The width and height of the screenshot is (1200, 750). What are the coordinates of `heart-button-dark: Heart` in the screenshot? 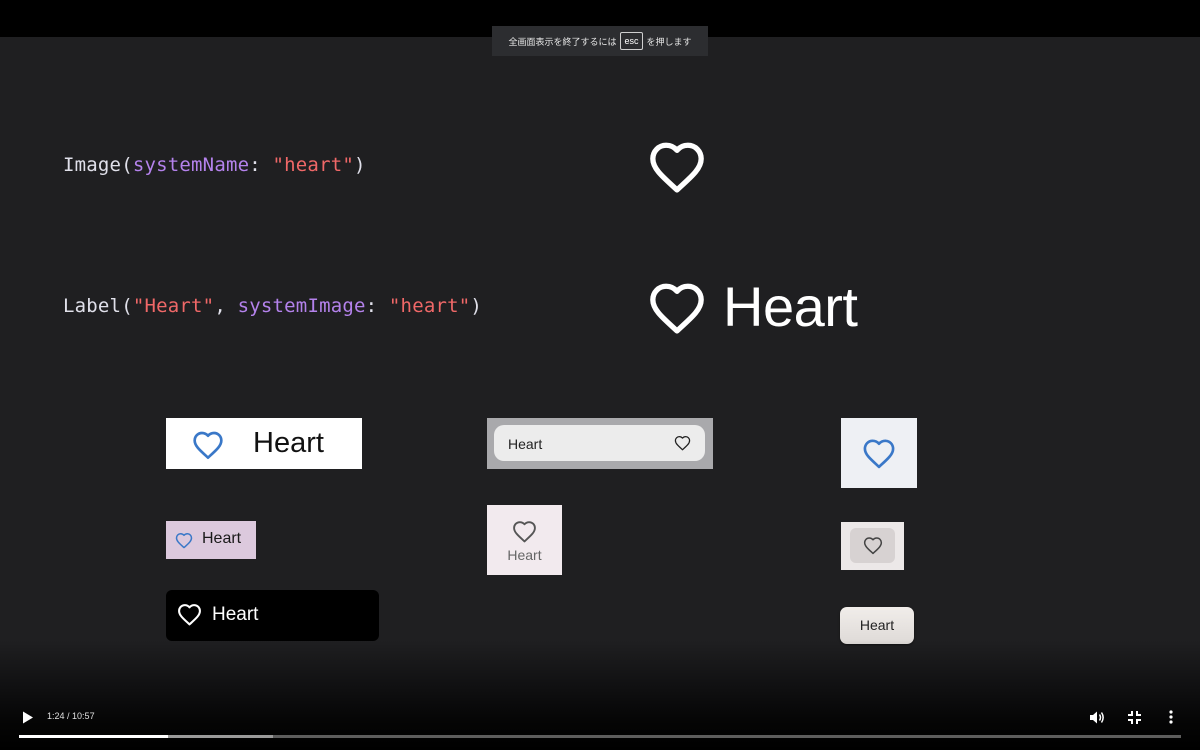 It's located at (272, 615).